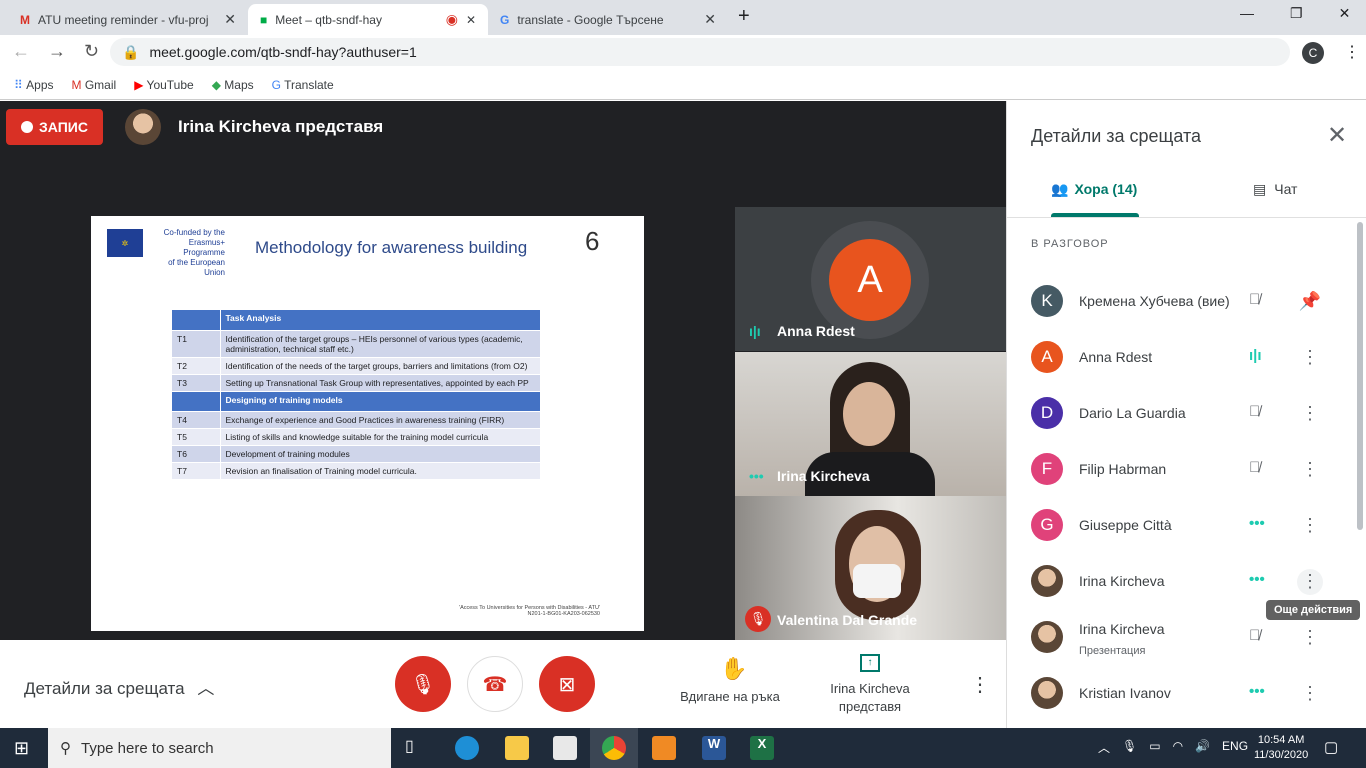  I want to click on chevron-up-icon: ︿, so click(1104, 747).